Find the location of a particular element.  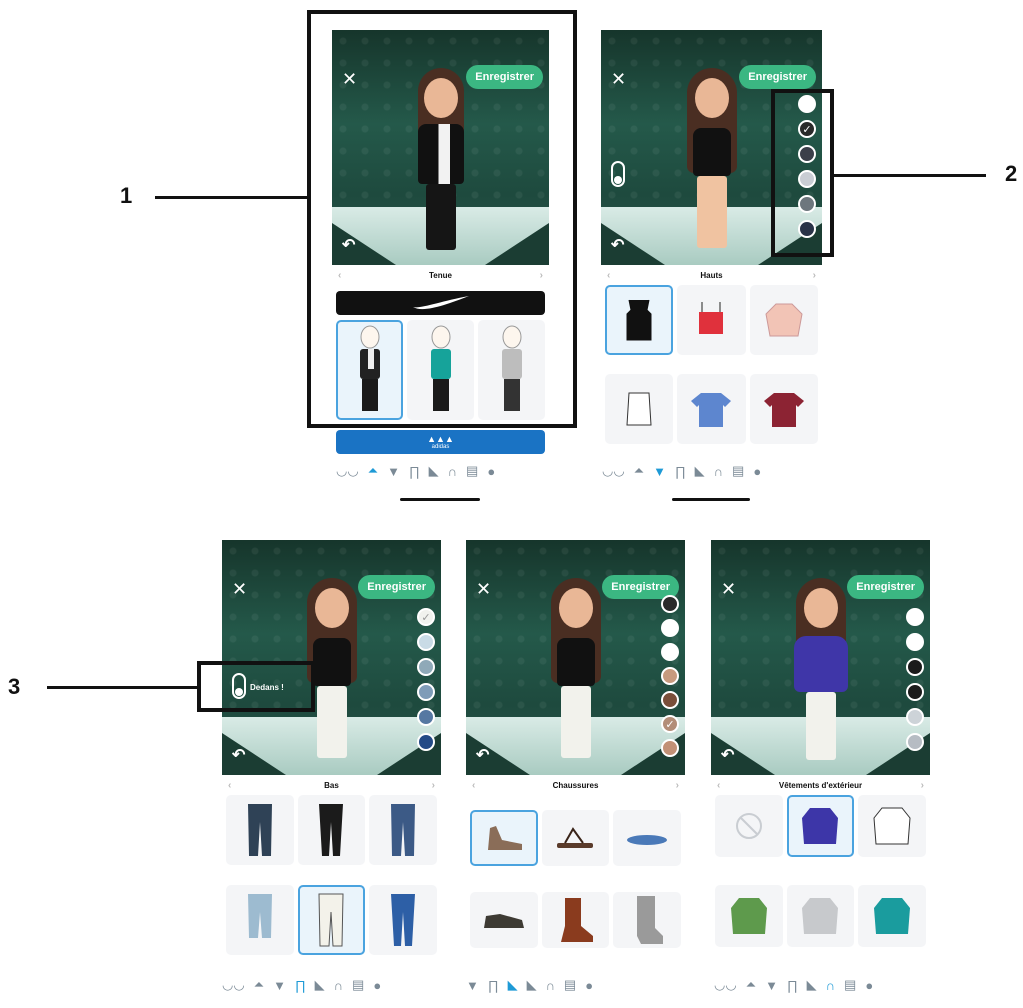

socks-icon: ◣ is located at coordinates (532, 985).